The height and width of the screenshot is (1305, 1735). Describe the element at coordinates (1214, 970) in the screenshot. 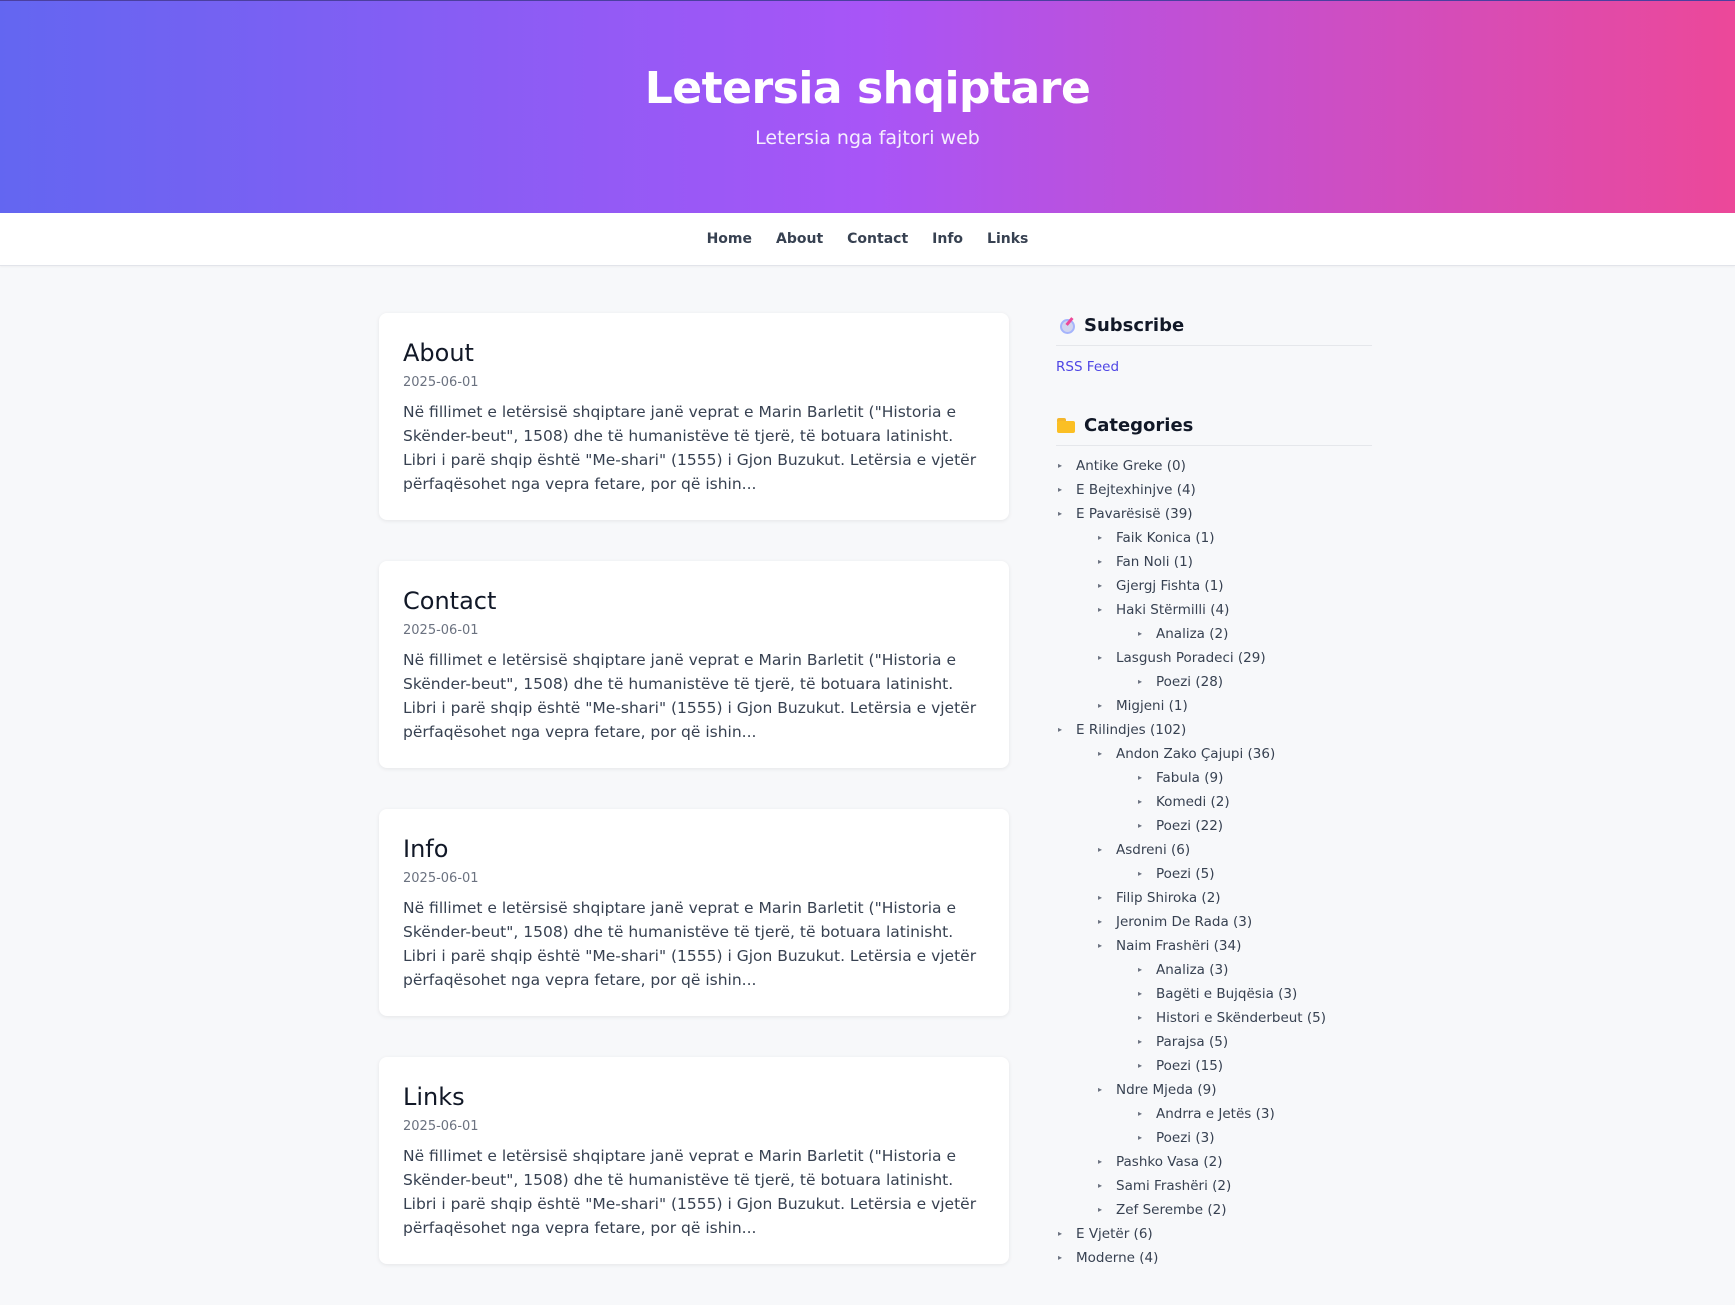

I see `category-item: Analiza (3)` at that location.